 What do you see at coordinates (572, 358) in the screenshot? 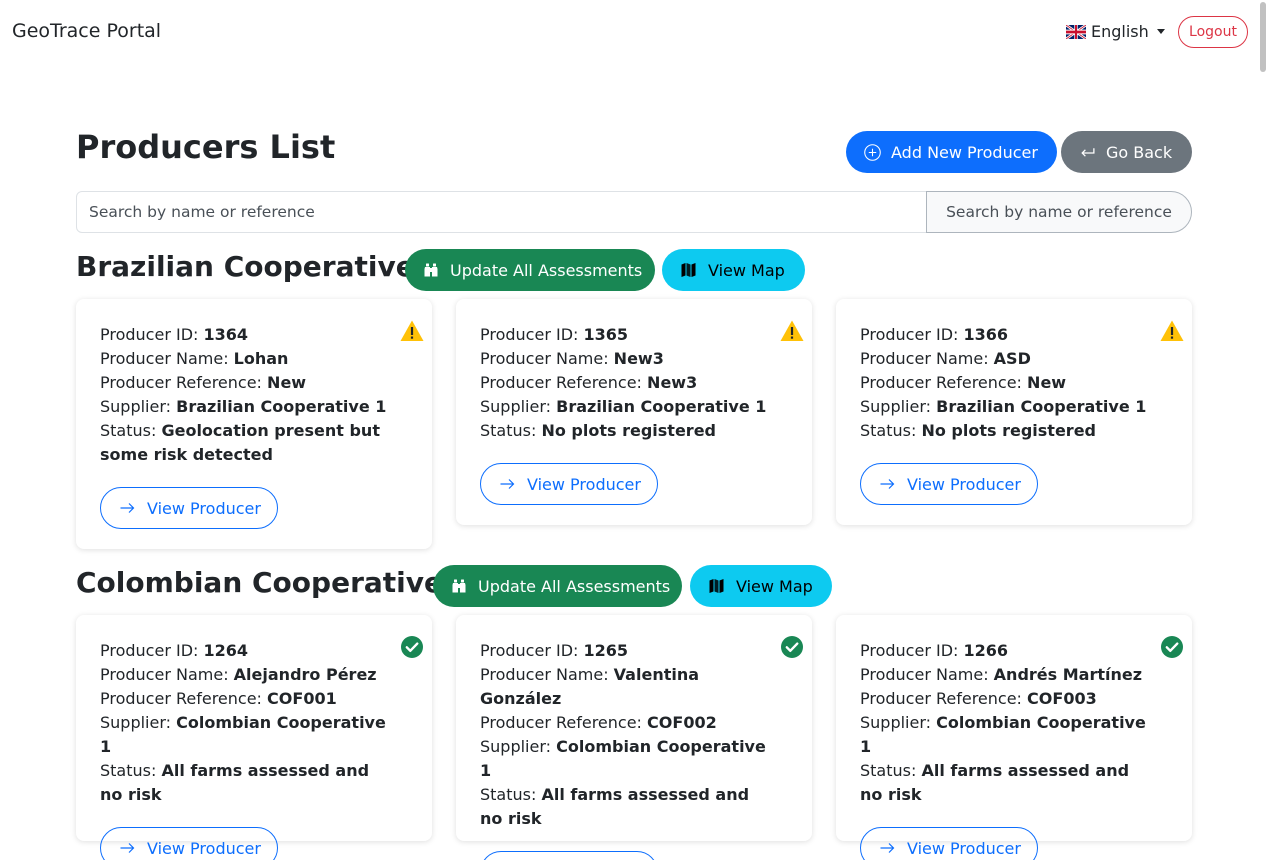
I see `producer-name-line: Producer Name: New3` at bounding box center [572, 358].